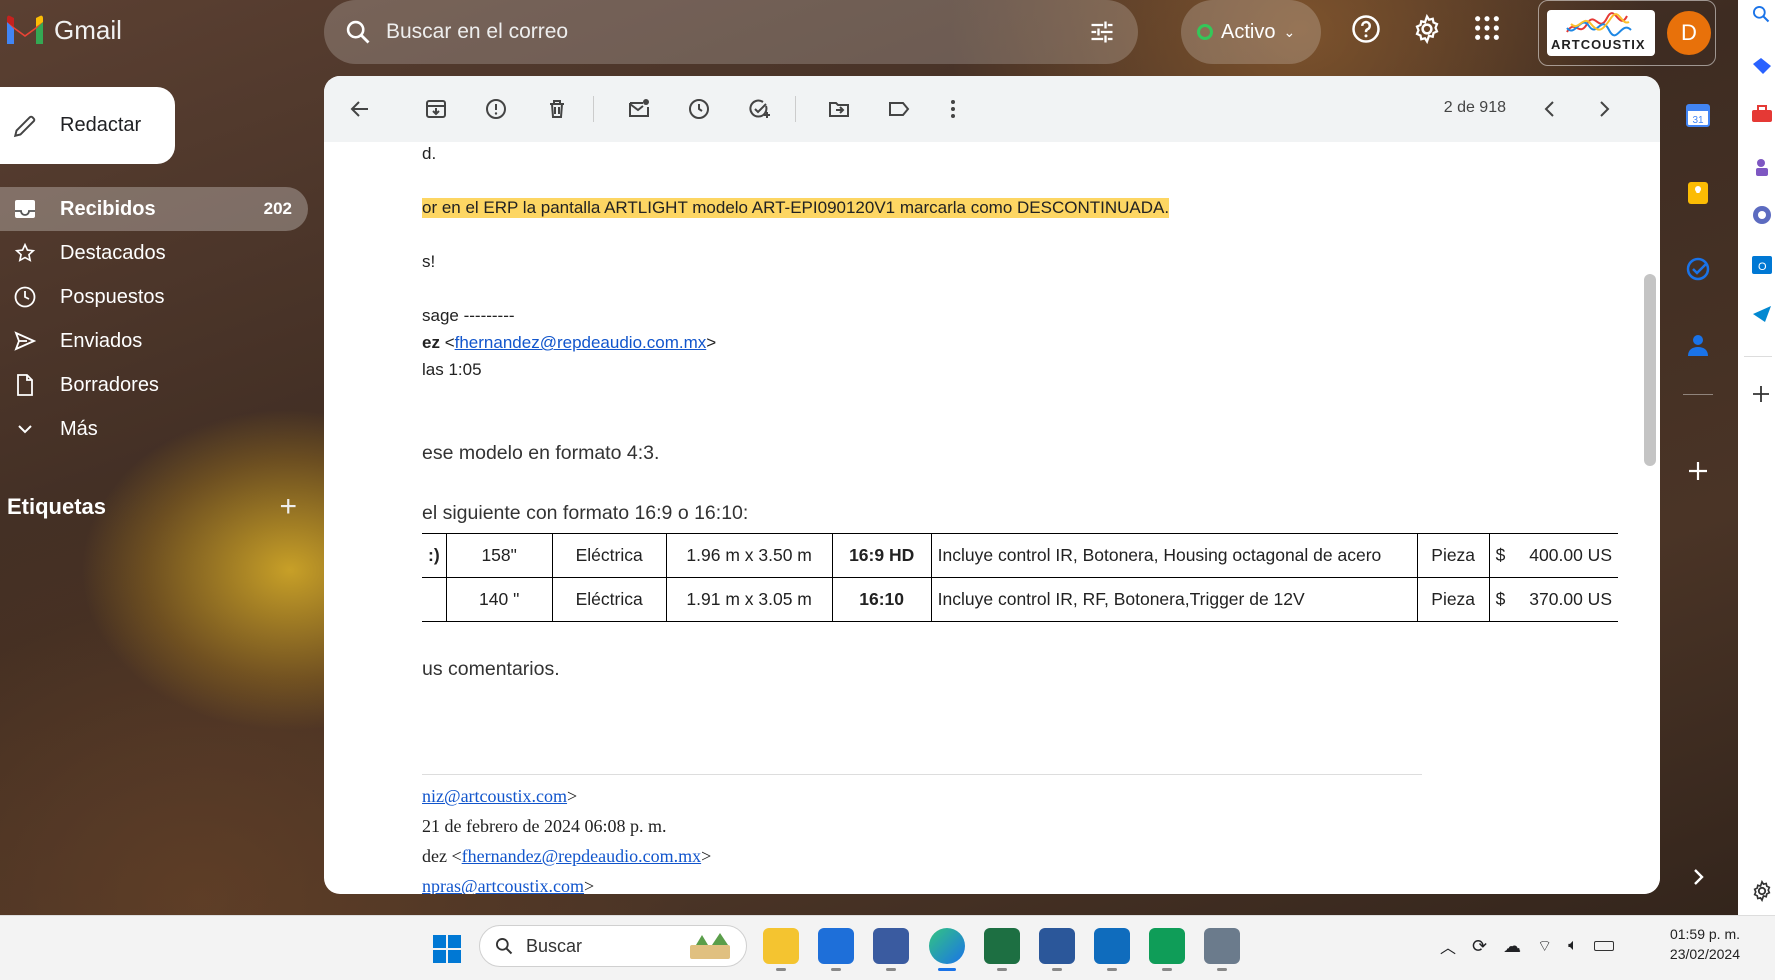 Image resolution: width=1775 pixels, height=980 pixels. What do you see at coordinates (581, 342) in the screenshot?
I see `from-email-link: fhernandez@repdeaudio.com.mx` at bounding box center [581, 342].